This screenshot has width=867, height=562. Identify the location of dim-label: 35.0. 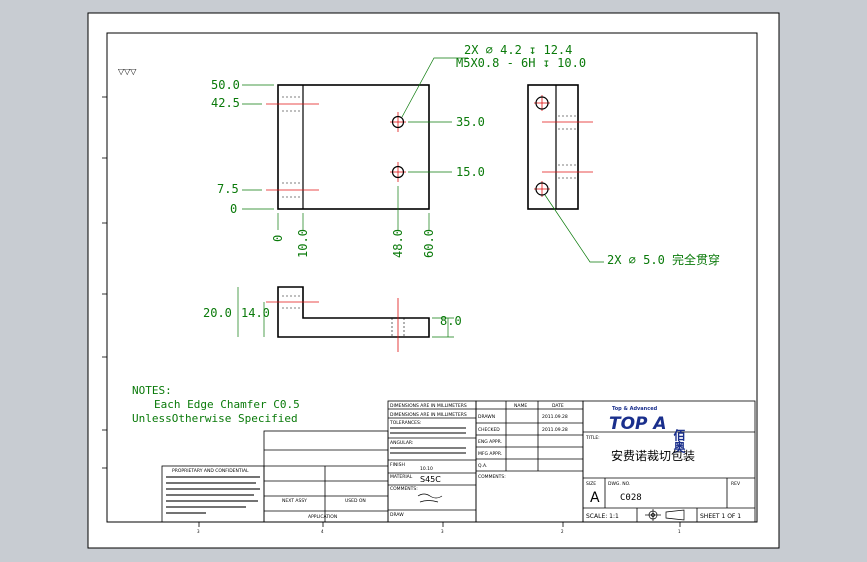
(470, 122).